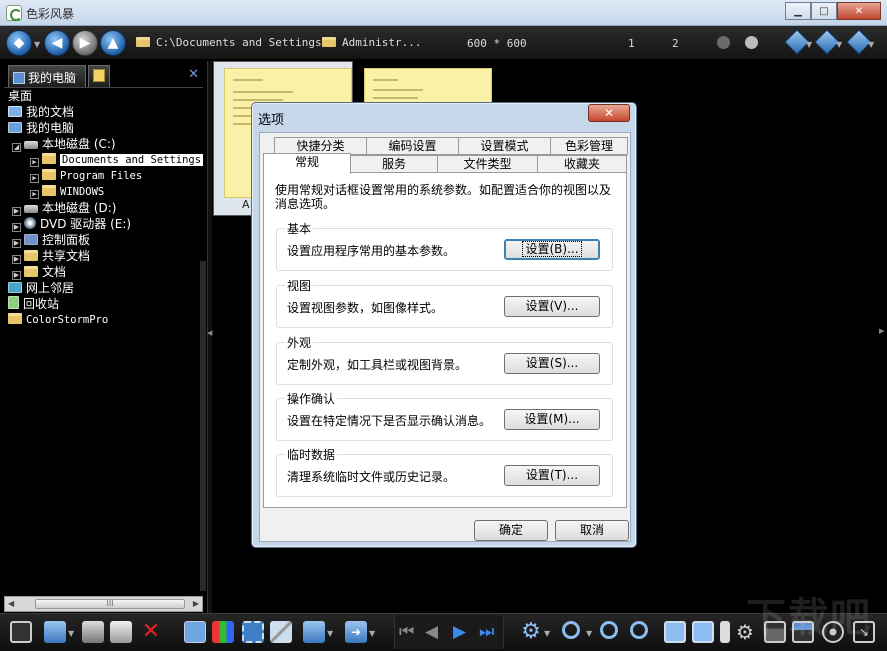 The image size is (887, 651). What do you see at coordinates (19, 43) in the screenshot?
I see `view-mode-button: ◆` at bounding box center [19, 43].